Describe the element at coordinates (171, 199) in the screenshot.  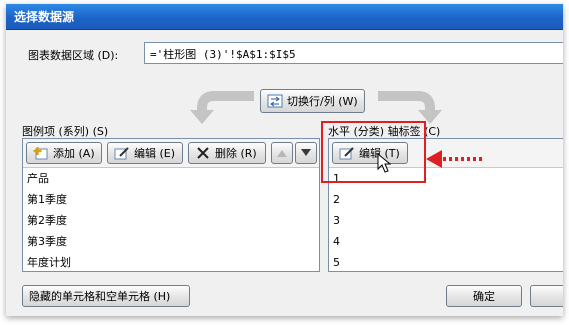
I see `list-item: 第1季度` at that location.